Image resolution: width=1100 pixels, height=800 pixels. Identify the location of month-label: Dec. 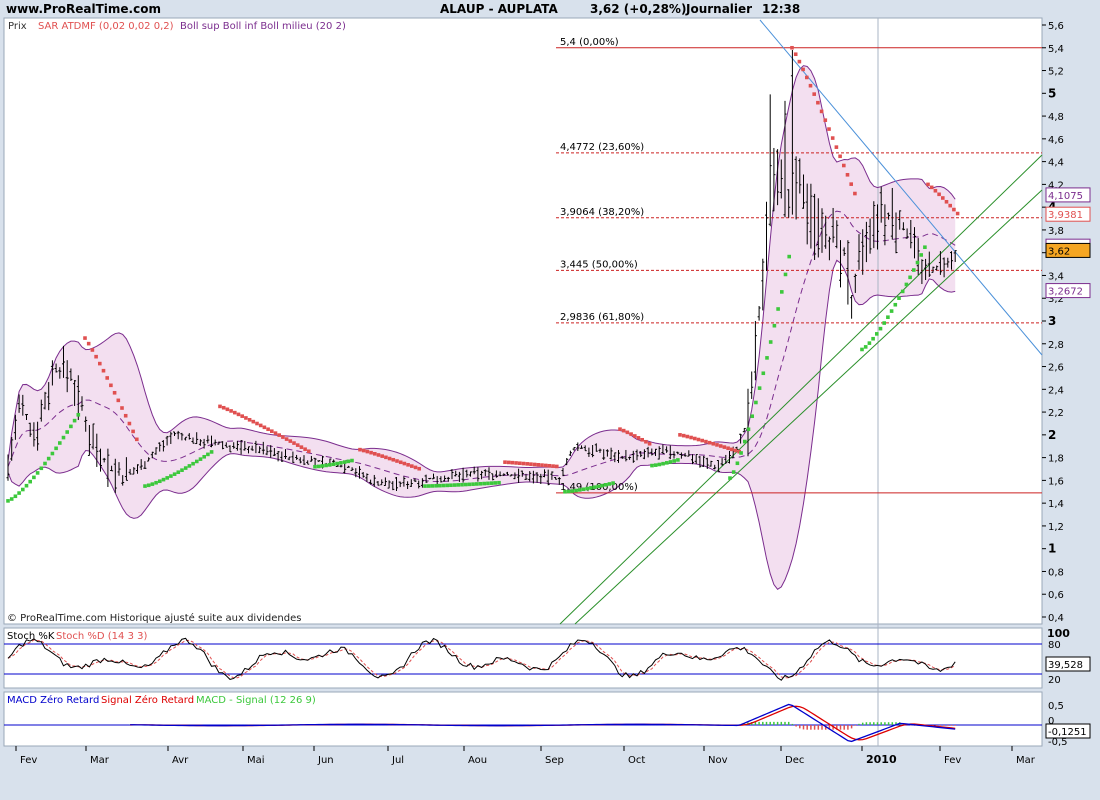
(794, 760).